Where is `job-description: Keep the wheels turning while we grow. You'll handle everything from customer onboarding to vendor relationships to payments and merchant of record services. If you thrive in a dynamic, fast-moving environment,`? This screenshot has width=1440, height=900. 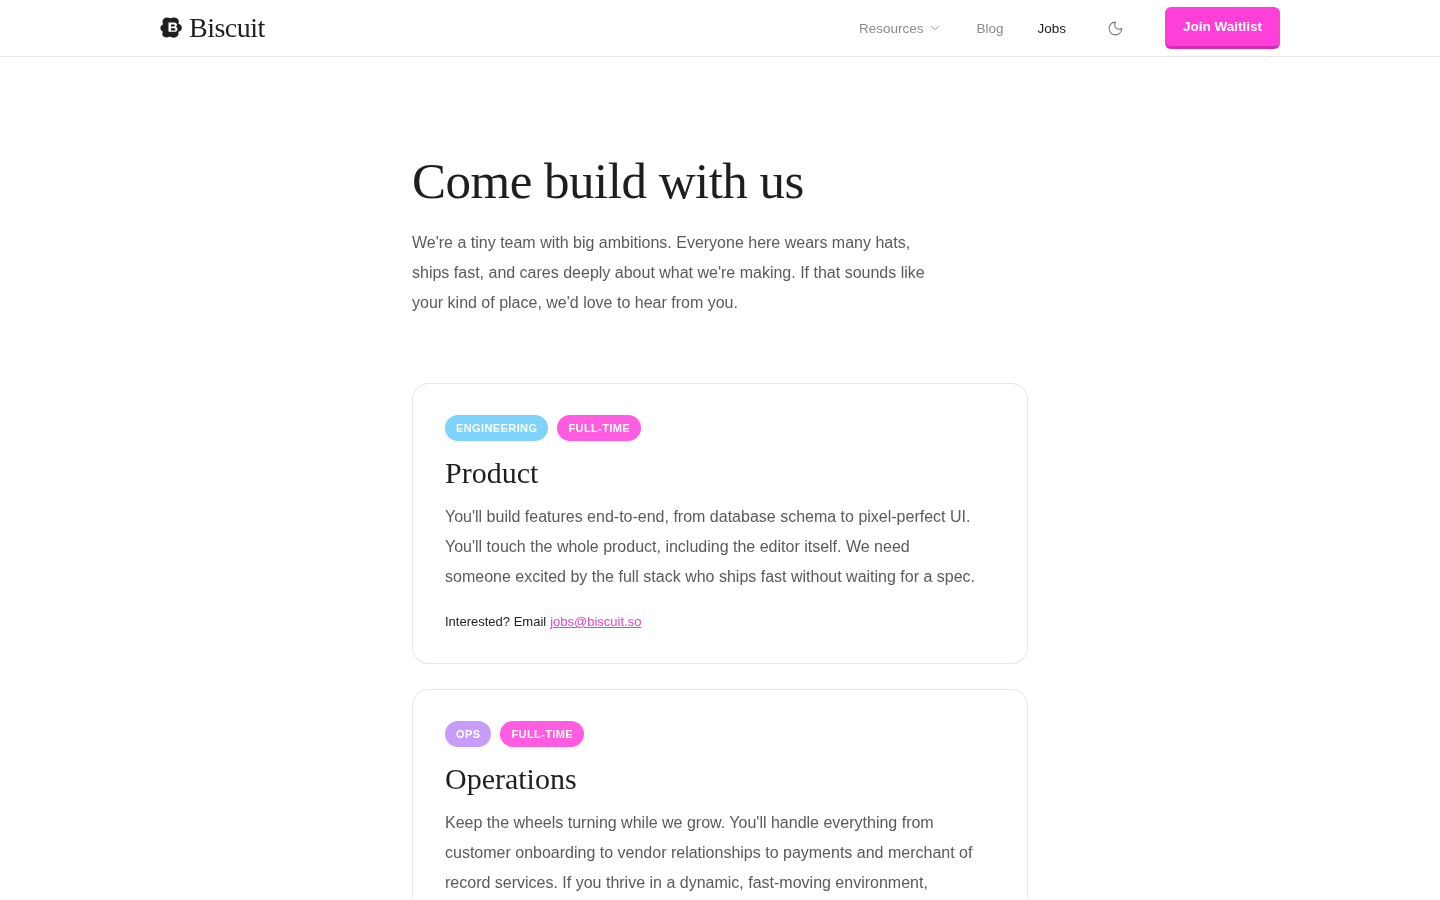 job-description: Keep the wheels turning while we grow. You'll handle everything from customer onboarding to vendor relationships to payments and merchant of record services. If you thrive in a dynamic, fast-moving environment, is located at coordinates (709, 853).